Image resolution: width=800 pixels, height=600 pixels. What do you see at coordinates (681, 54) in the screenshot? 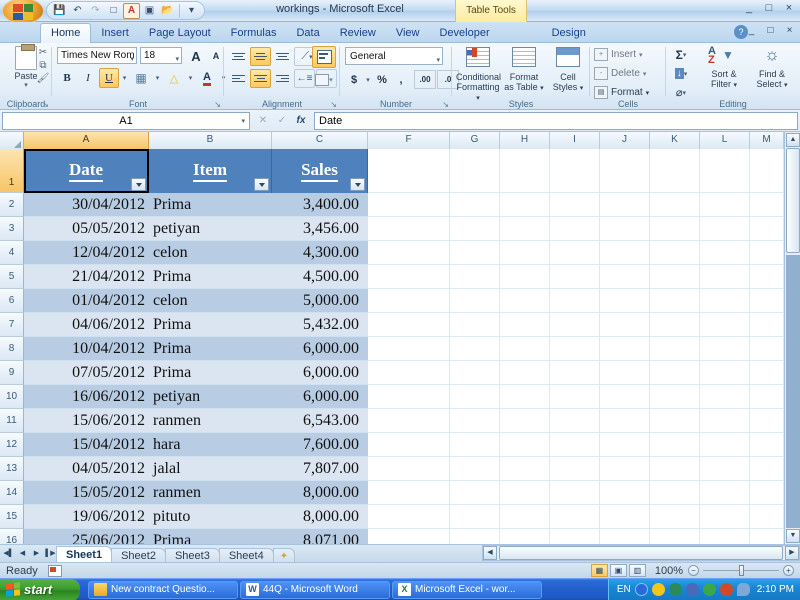
I see `autosum-button: Σ ▾` at bounding box center [681, 54].